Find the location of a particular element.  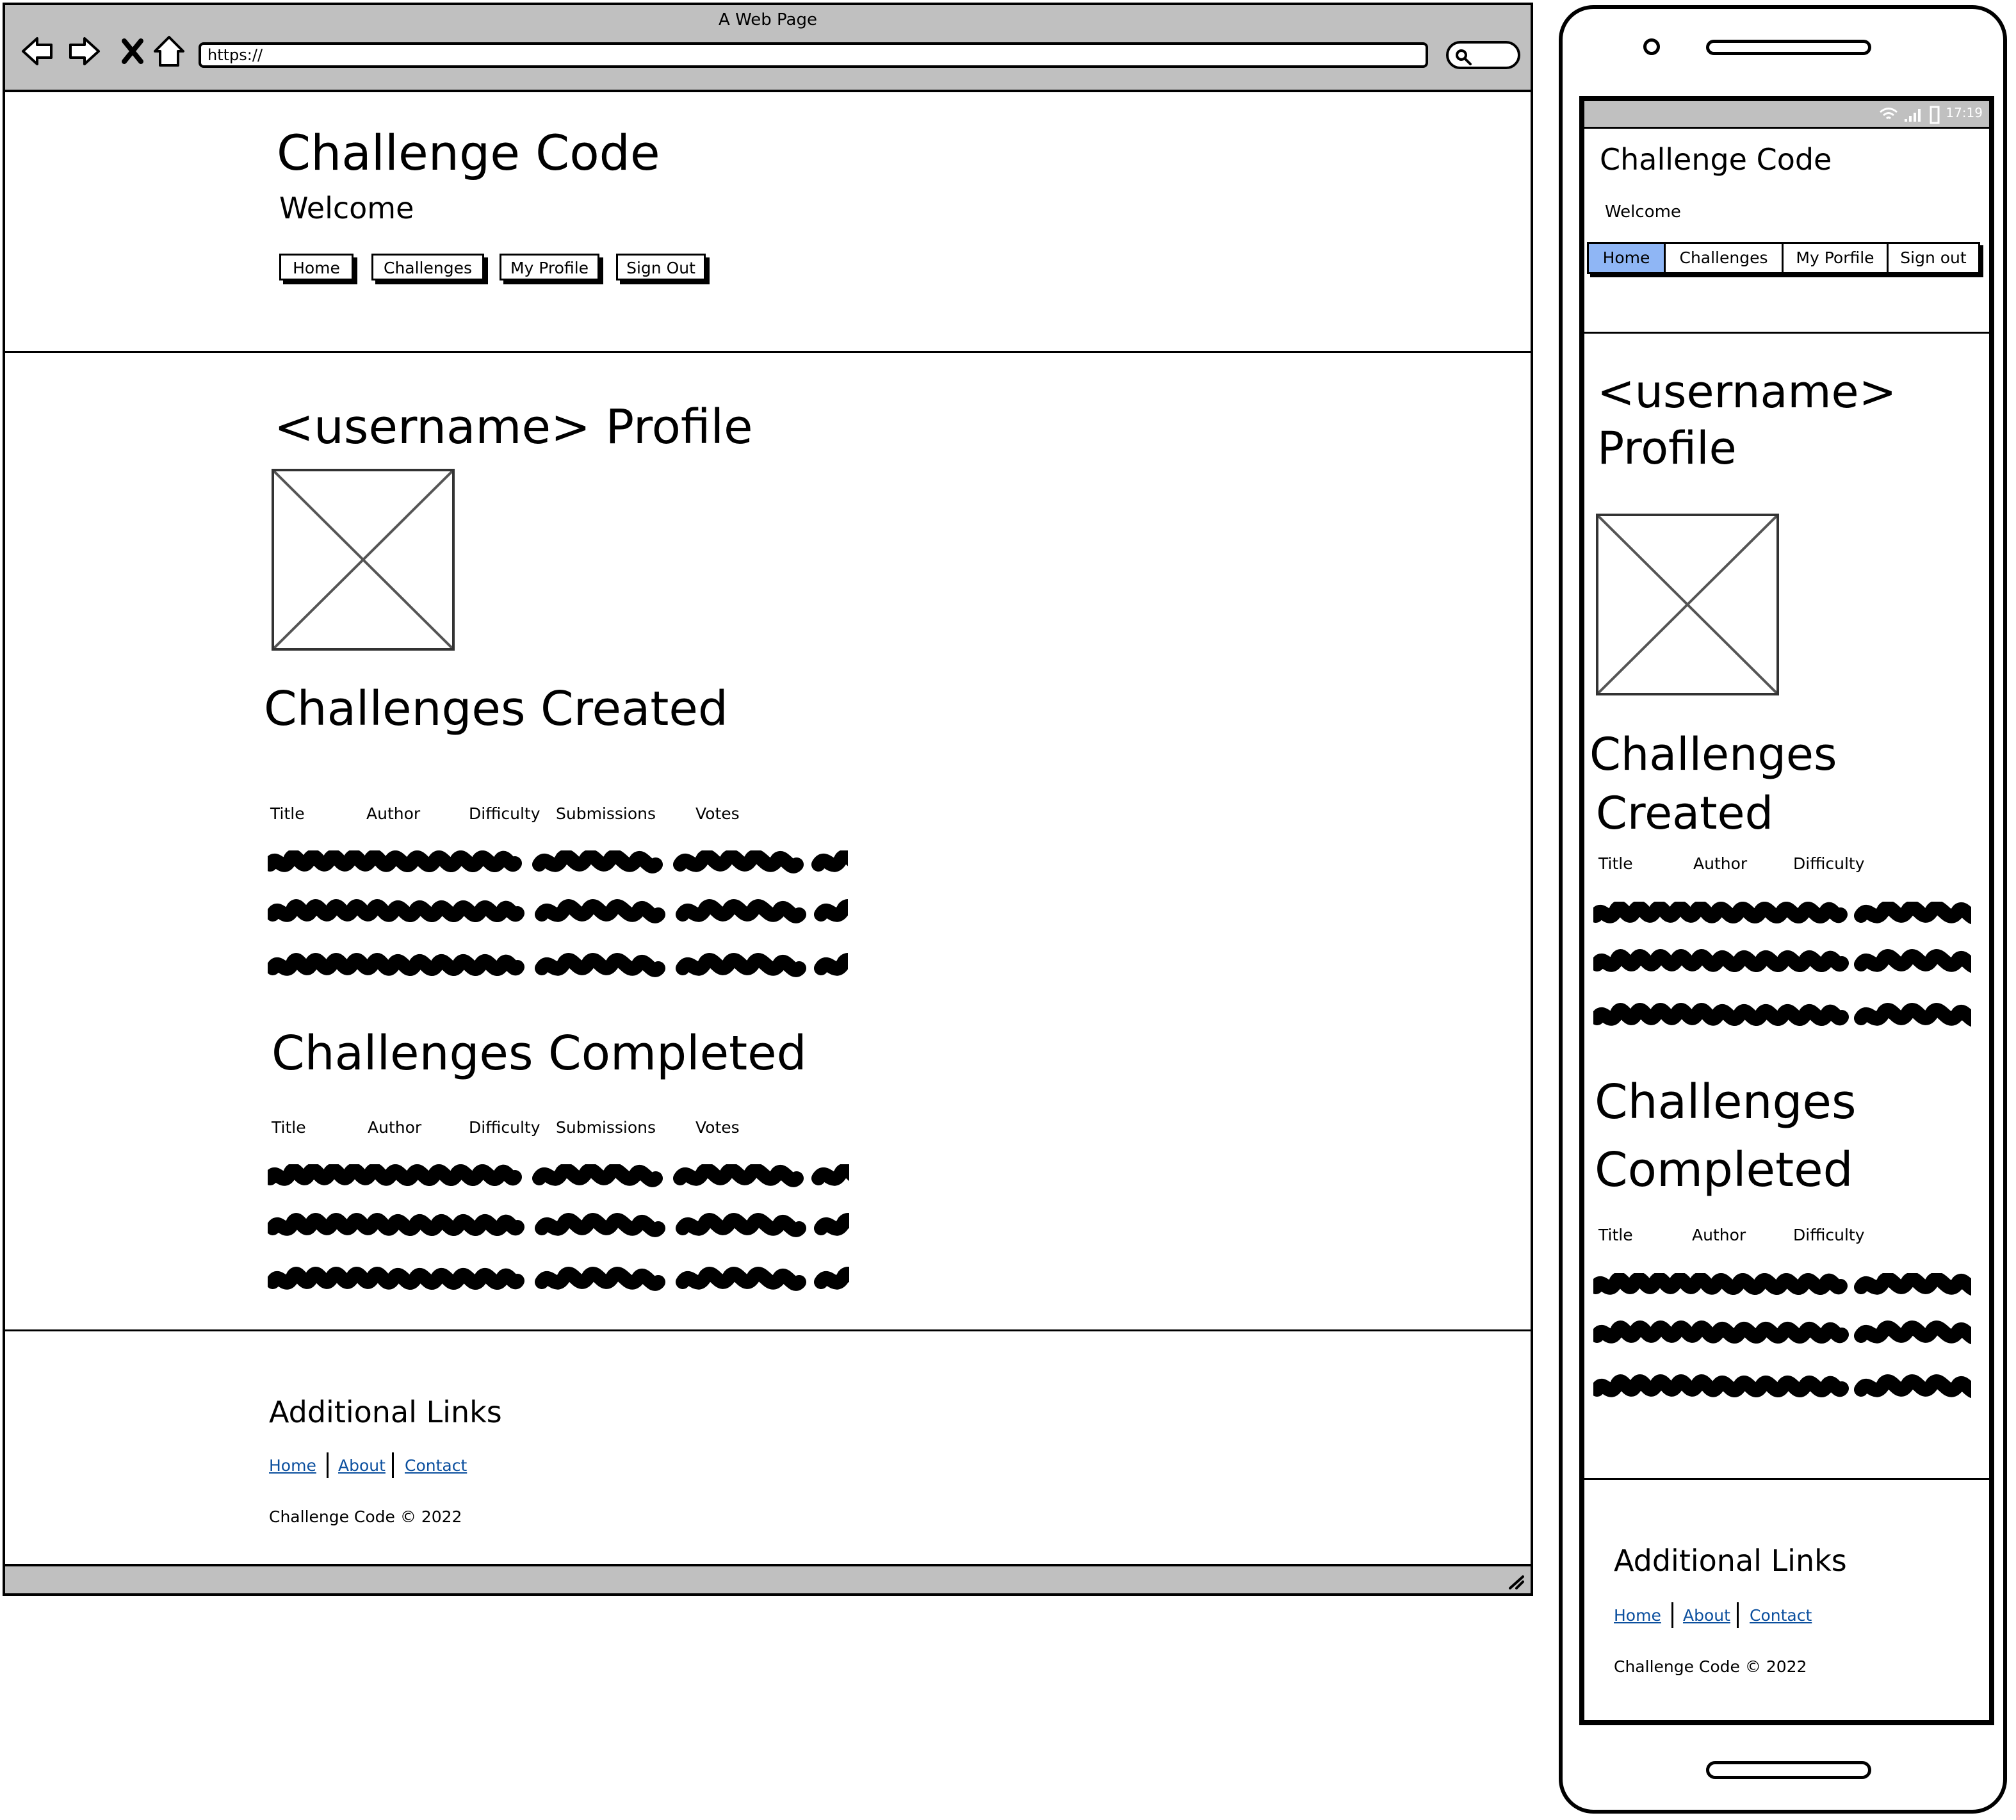

mobile-copyright-text: Challenge Code © 2022 is located at coordinates (1711, 1666).